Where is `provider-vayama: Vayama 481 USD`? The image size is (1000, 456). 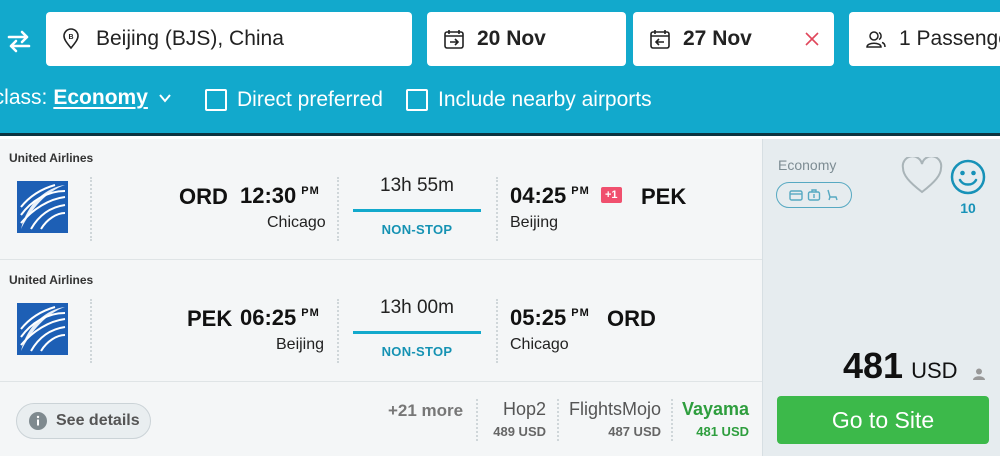 provider-vayama: Vayama 481 USD is located at coordinates (714, 419).